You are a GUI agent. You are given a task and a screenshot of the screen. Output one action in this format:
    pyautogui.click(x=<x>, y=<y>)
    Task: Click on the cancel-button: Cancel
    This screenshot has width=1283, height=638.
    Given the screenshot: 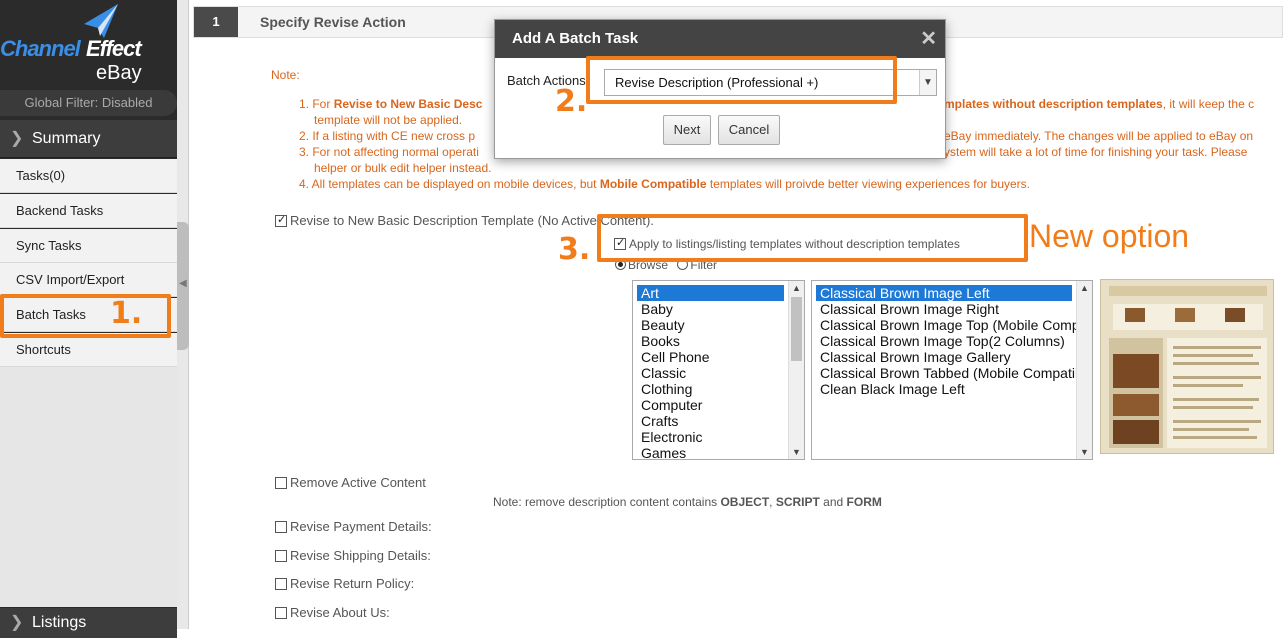 What is the action you would take?
    pyautogui.click(x=749, y=130)
    